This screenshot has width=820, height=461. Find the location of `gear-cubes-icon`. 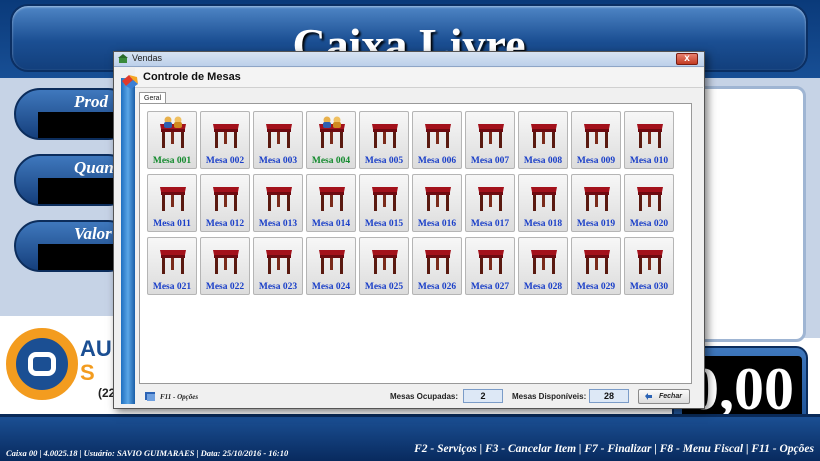

gear-cubes-icon is located at coordinates (130, 82).